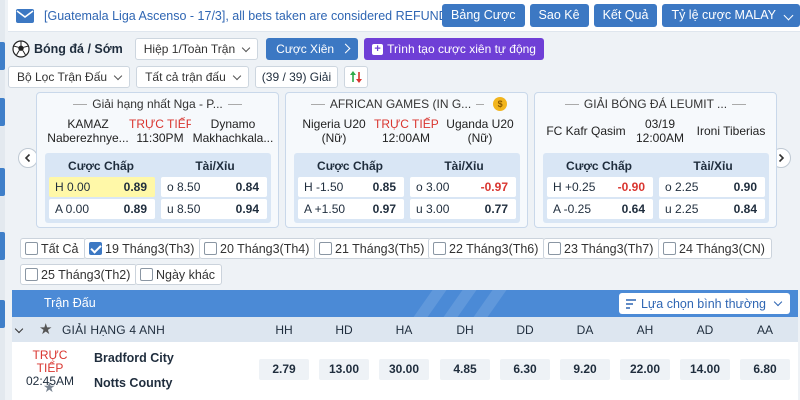 This screenshot has width=800, height=400. What do you see at coordinates (480, 124) in the screenshot?
I see `away-team-line1: Uganda U20` at bounding box center [480, 124].